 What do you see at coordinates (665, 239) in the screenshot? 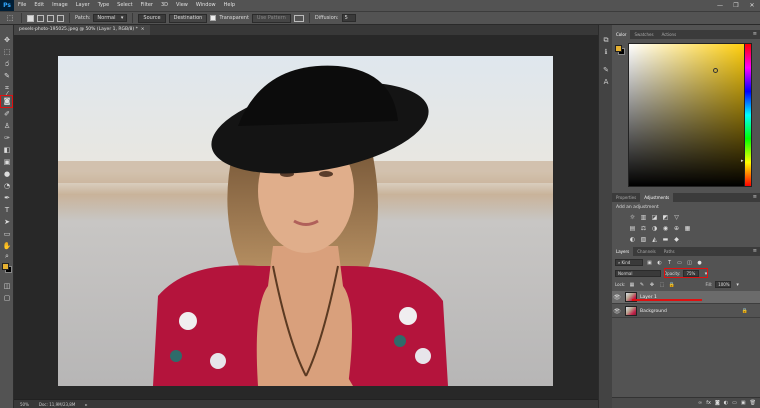
I see `gradient-map-icon: ▬` at bounding box center [665, 239].